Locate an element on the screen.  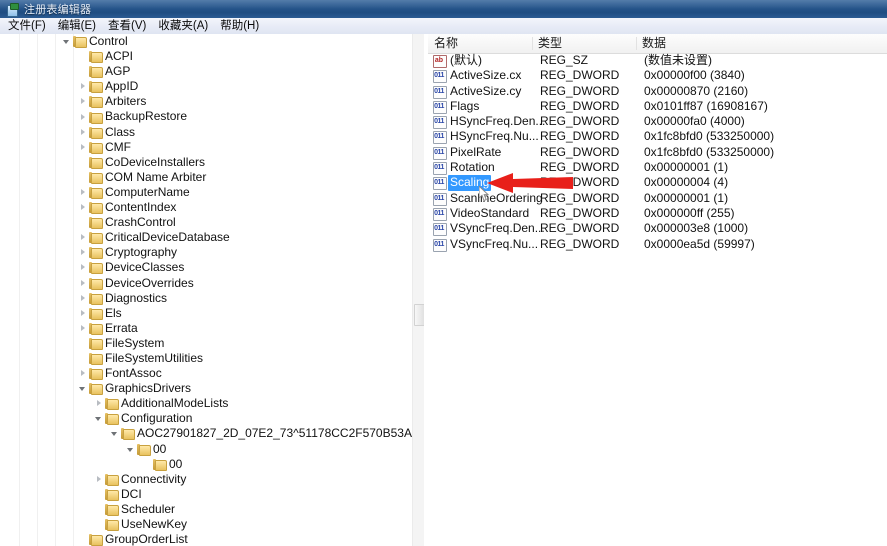
tree-item: Errata is located at coordinates (206, 328).